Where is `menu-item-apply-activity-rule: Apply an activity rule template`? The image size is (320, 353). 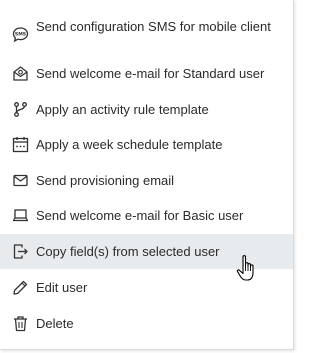 menu-item-apply-activity-rule: Apply an activity rule template is located at coordinates (146, 110).